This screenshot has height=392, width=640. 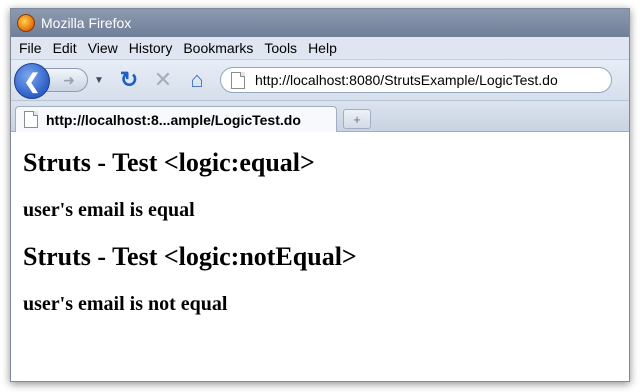 I want to click on menu-bookmarks: Bookmarks, so click(x=219, y=48).